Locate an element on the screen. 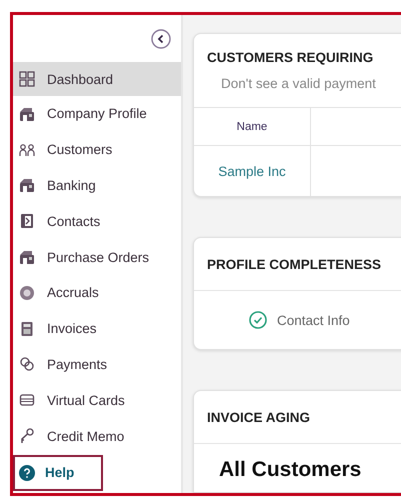 Image resolution: width=401 pixels, height=502 pixels. sidebar-item: Dashboard is located at coordinates (97, 79).